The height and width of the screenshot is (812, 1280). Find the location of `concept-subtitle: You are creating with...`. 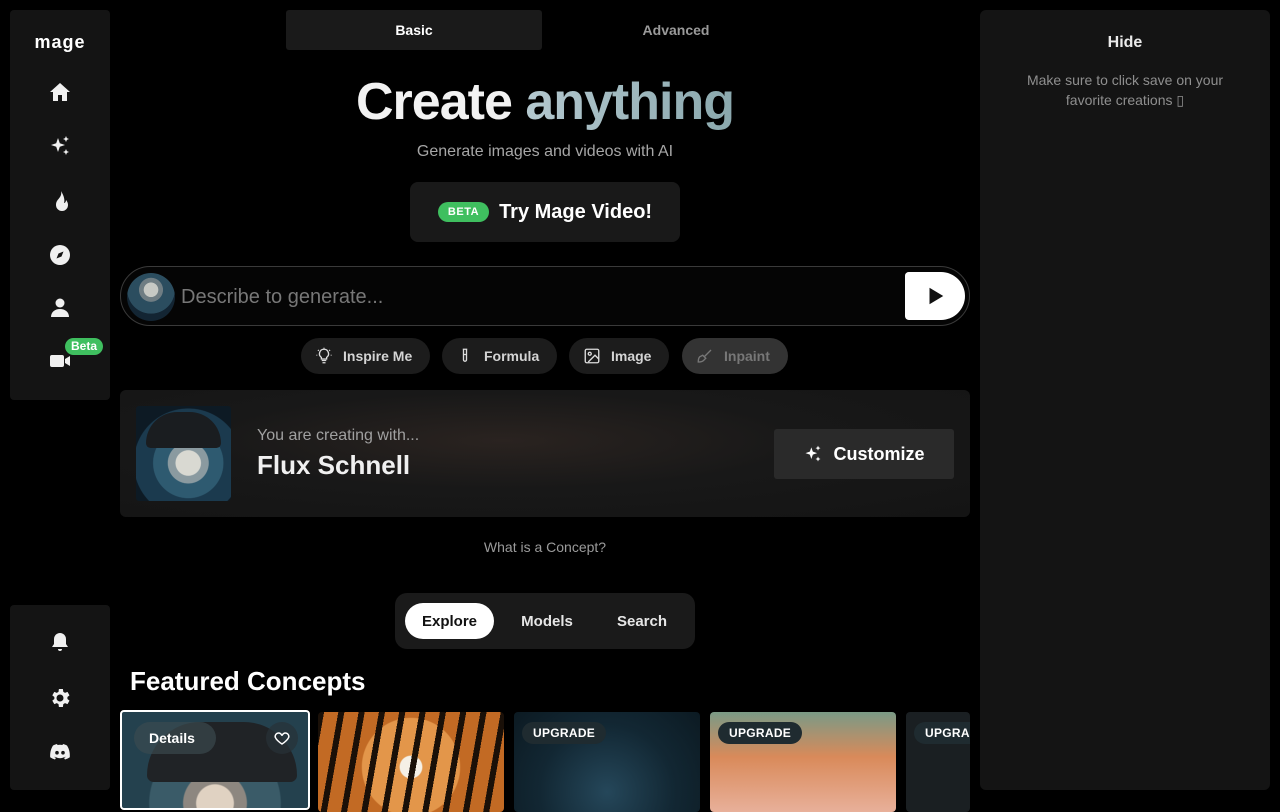

concept-subtitle: You are creating with... is located at coordinates (338, 435).